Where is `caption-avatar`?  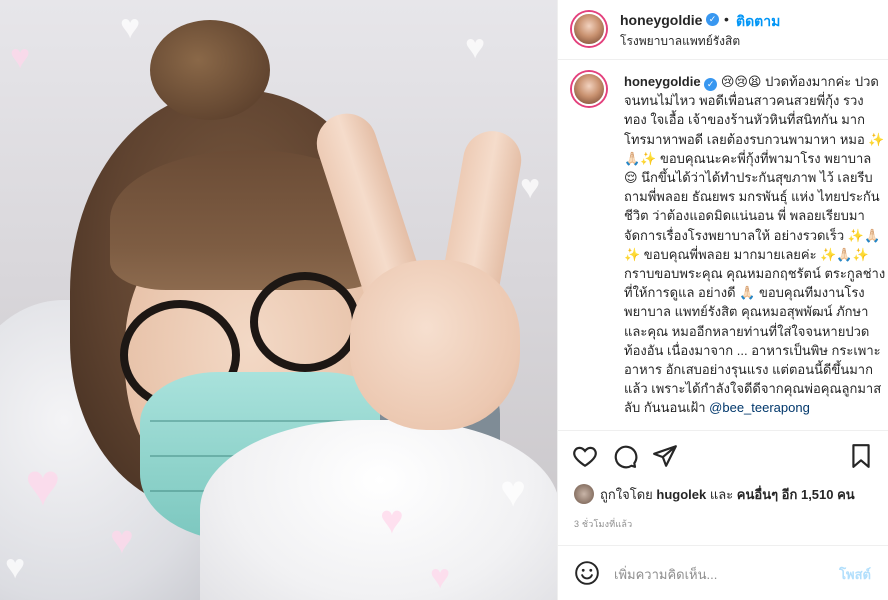
caption-avatar is located at coordinates (589, 89).